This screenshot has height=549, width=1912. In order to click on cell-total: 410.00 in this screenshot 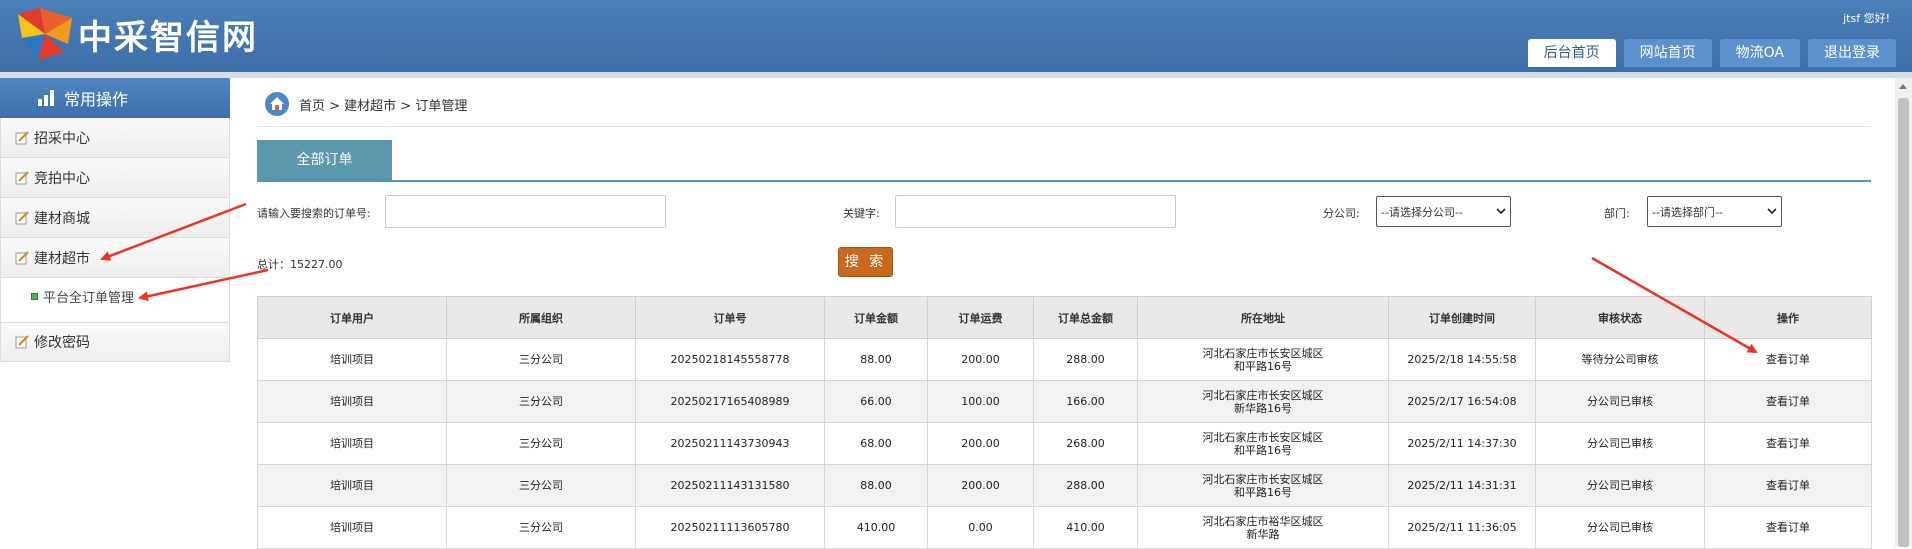, I will do `click(1085, 527)`.